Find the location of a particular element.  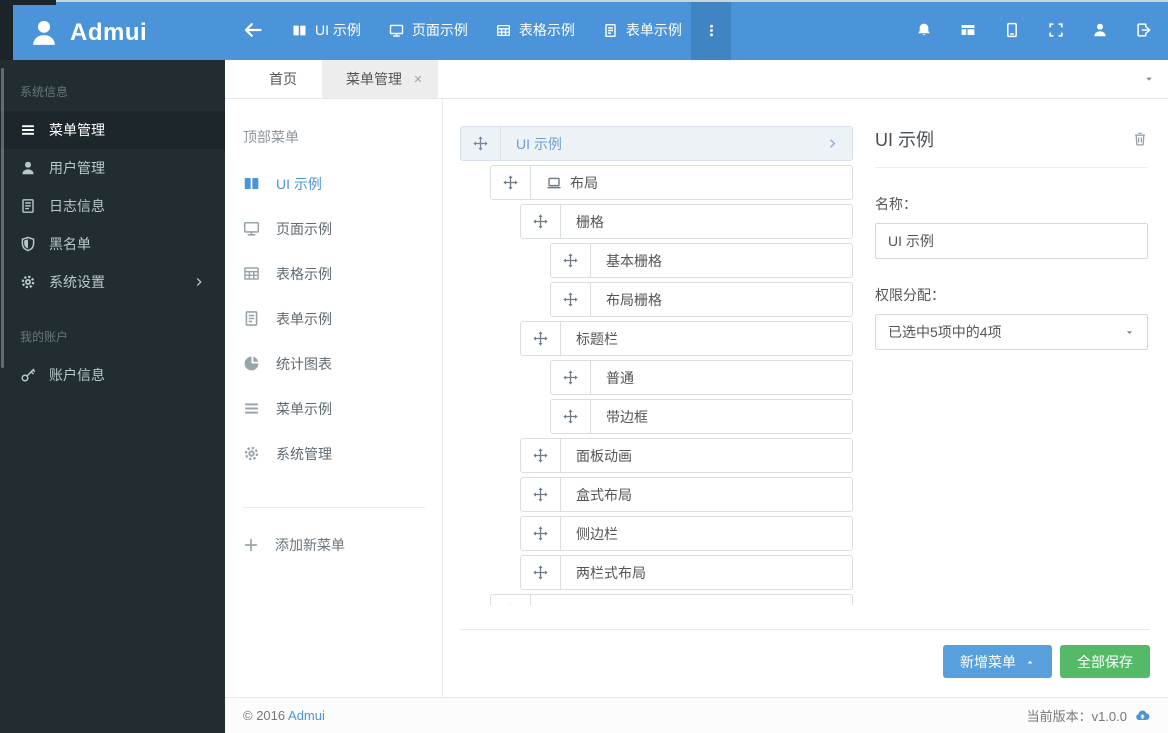

user-button is located at coordinates (1100, 30).